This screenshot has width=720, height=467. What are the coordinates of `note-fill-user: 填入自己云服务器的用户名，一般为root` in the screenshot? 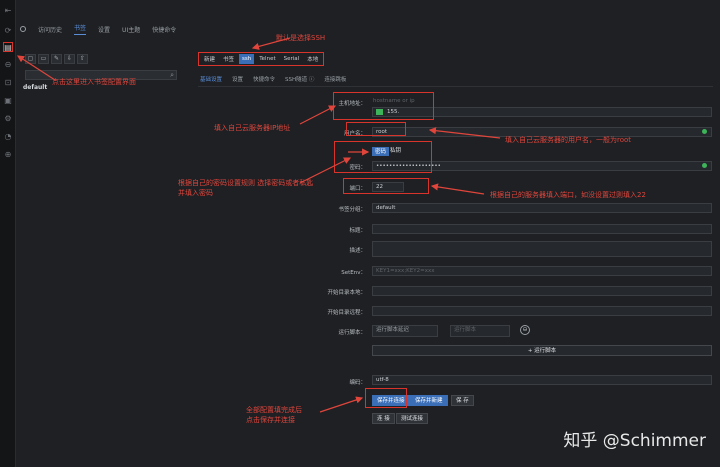 It's located at (568, 140).